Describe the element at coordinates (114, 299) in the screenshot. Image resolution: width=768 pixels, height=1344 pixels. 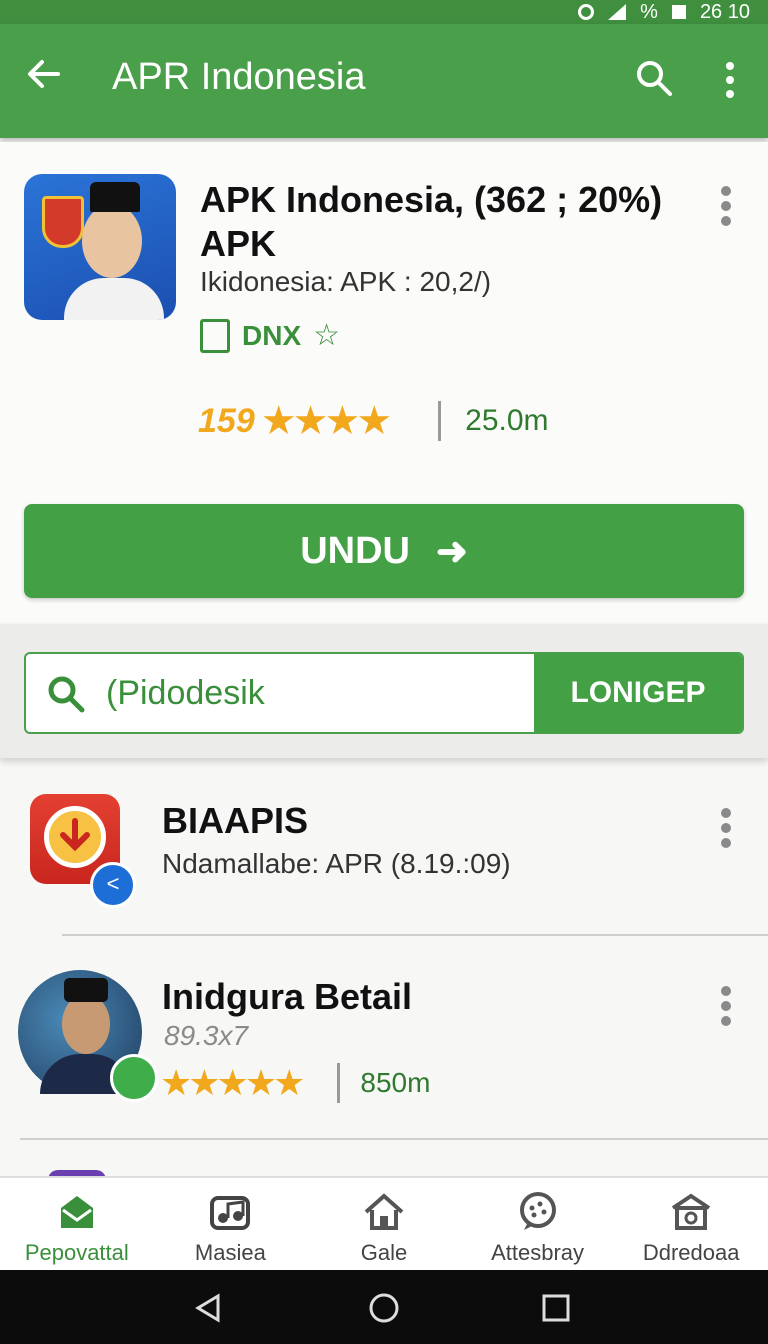
I see `app-icon-body` at that location.